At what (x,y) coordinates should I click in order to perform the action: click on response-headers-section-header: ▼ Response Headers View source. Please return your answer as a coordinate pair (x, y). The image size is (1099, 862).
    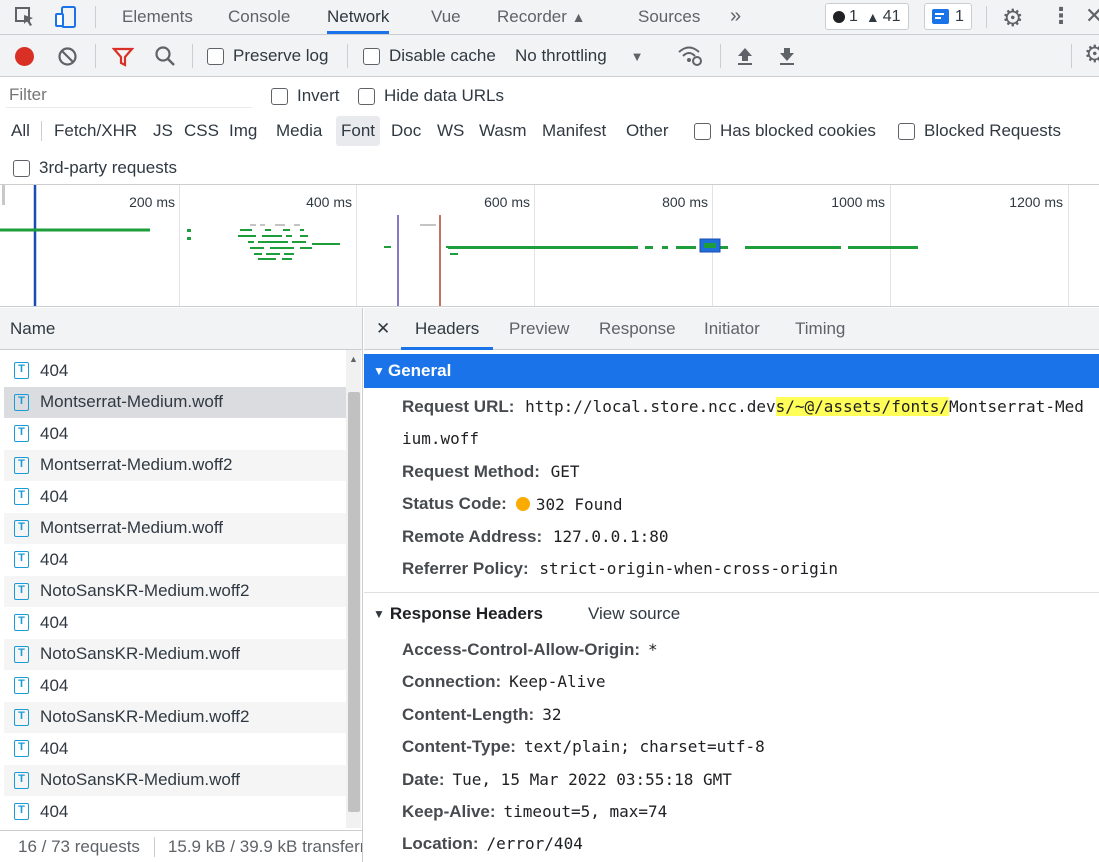
    Looking at the image, I should click on (526, 614).